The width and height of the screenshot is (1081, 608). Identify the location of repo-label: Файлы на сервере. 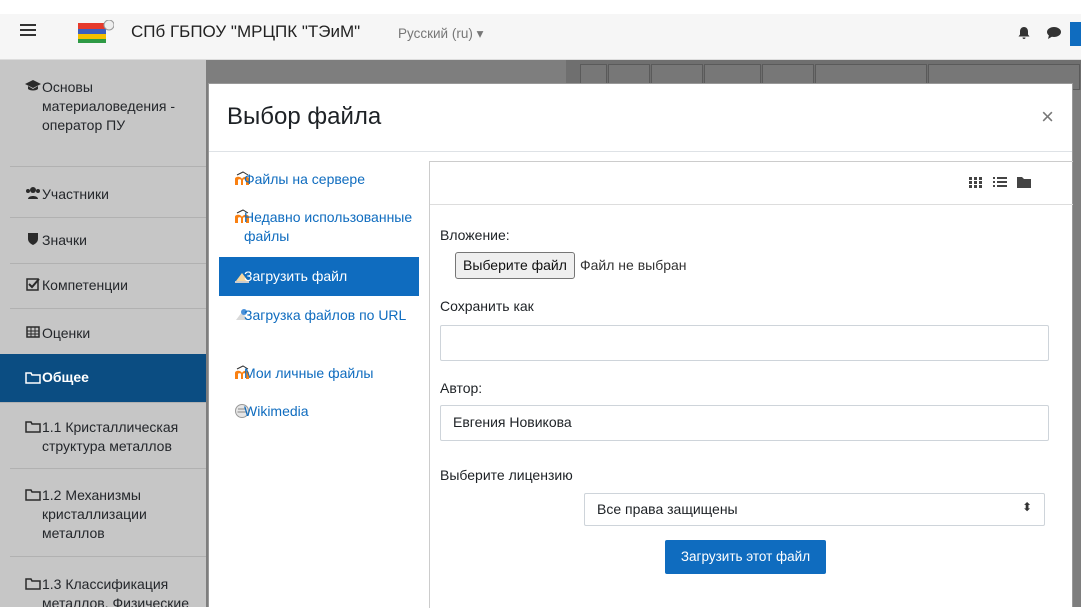
(304, 179).